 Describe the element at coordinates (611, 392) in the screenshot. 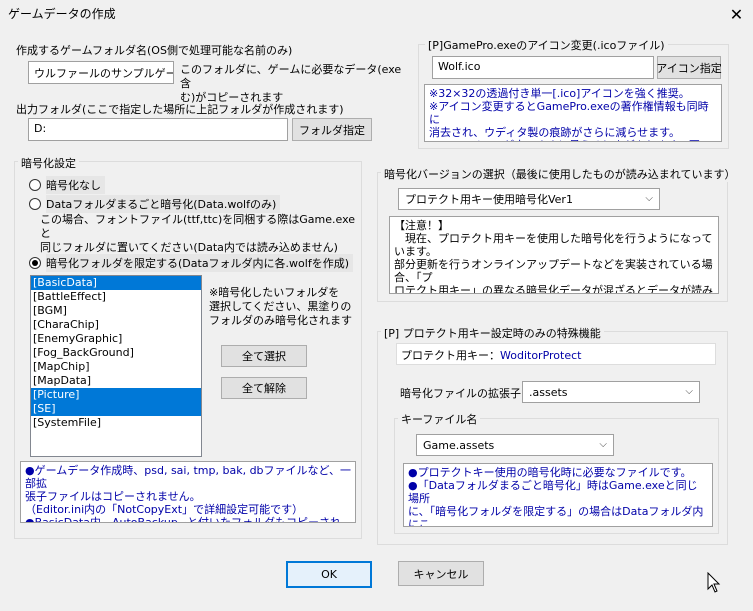

I see `extension-select: .assets ⌵` at that location.